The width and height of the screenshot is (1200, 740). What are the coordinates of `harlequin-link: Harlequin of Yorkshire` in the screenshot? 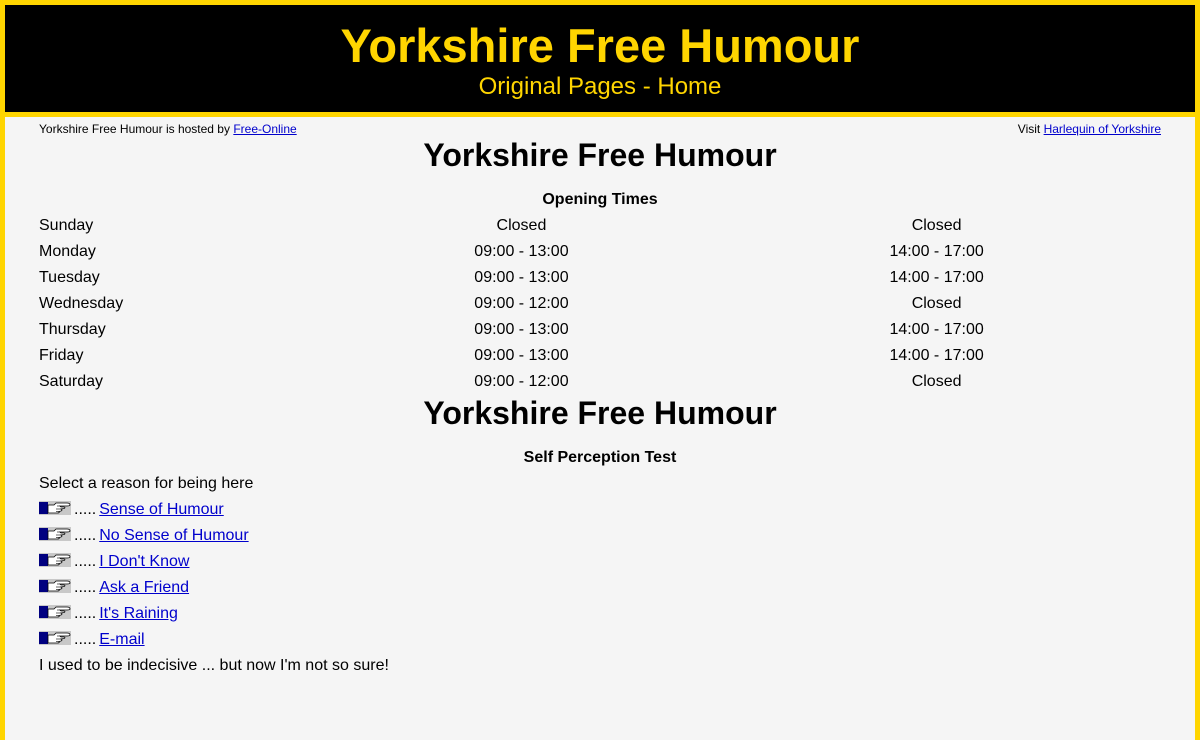 It's located at (1102, 129).